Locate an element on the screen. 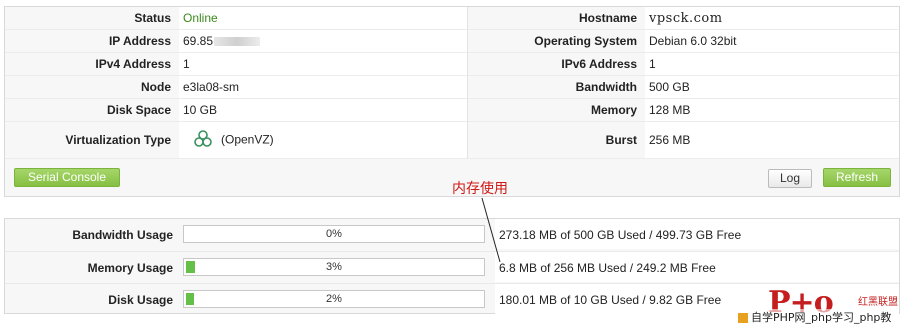 The image size is (905, 330). log-button: Log is located at coordinates (790, 178).